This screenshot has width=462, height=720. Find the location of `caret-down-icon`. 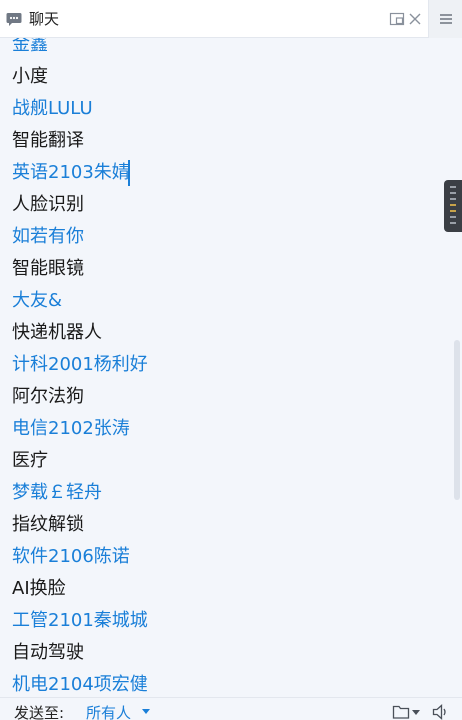

caret-down-icon is located at coordinates (146, 712).